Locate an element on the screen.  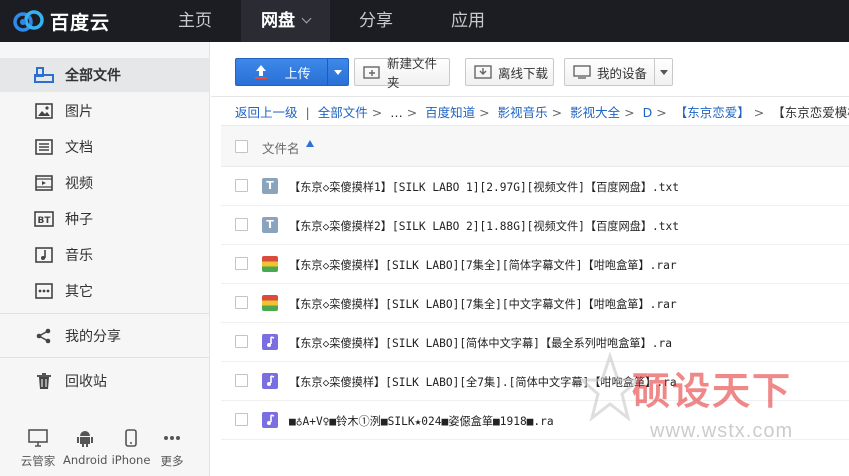
sidebar-divider is located at coordinates (104, 313).